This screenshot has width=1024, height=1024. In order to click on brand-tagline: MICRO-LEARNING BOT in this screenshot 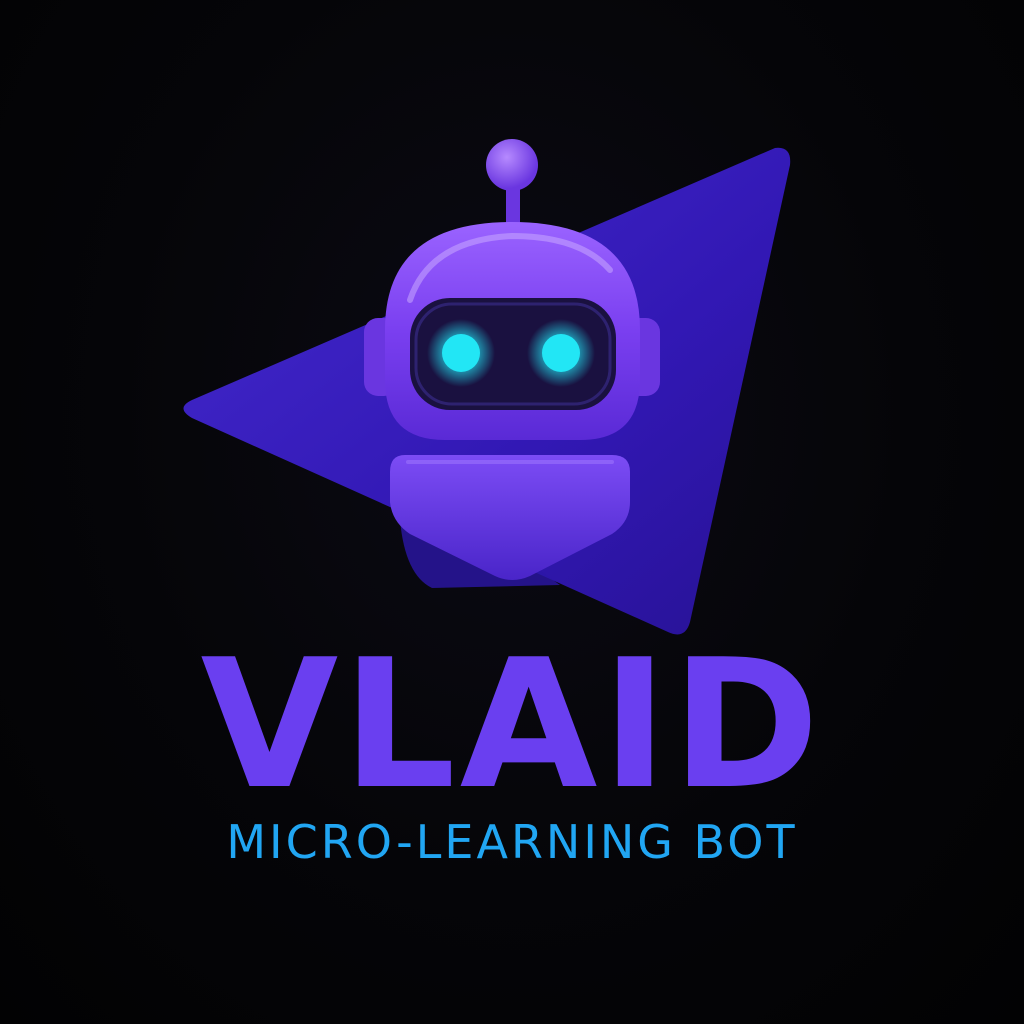, I will do `click(512, 842)`.